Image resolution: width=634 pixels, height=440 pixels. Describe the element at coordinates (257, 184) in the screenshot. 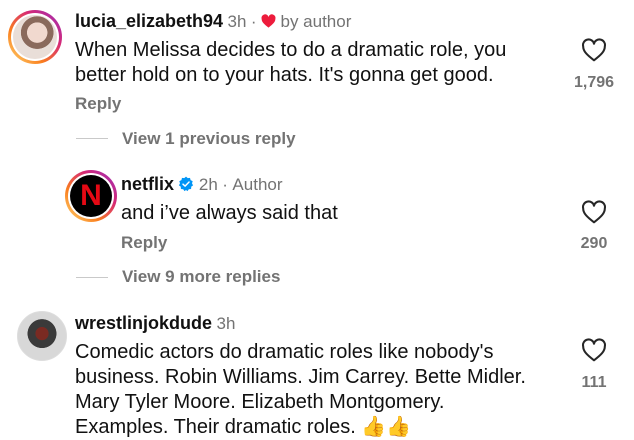

I see `author-badge: Author` at that location.